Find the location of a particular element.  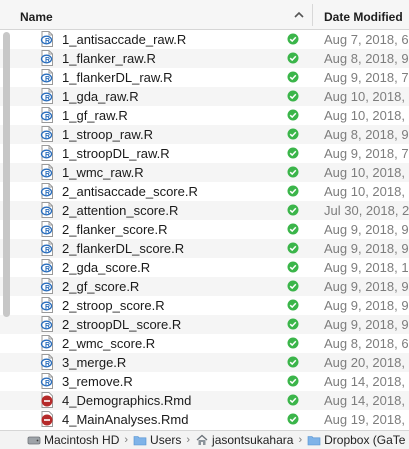

file-row: R 2_gda_score.R Aug 9, 2018, 10 is located at coordinates (204, 267).